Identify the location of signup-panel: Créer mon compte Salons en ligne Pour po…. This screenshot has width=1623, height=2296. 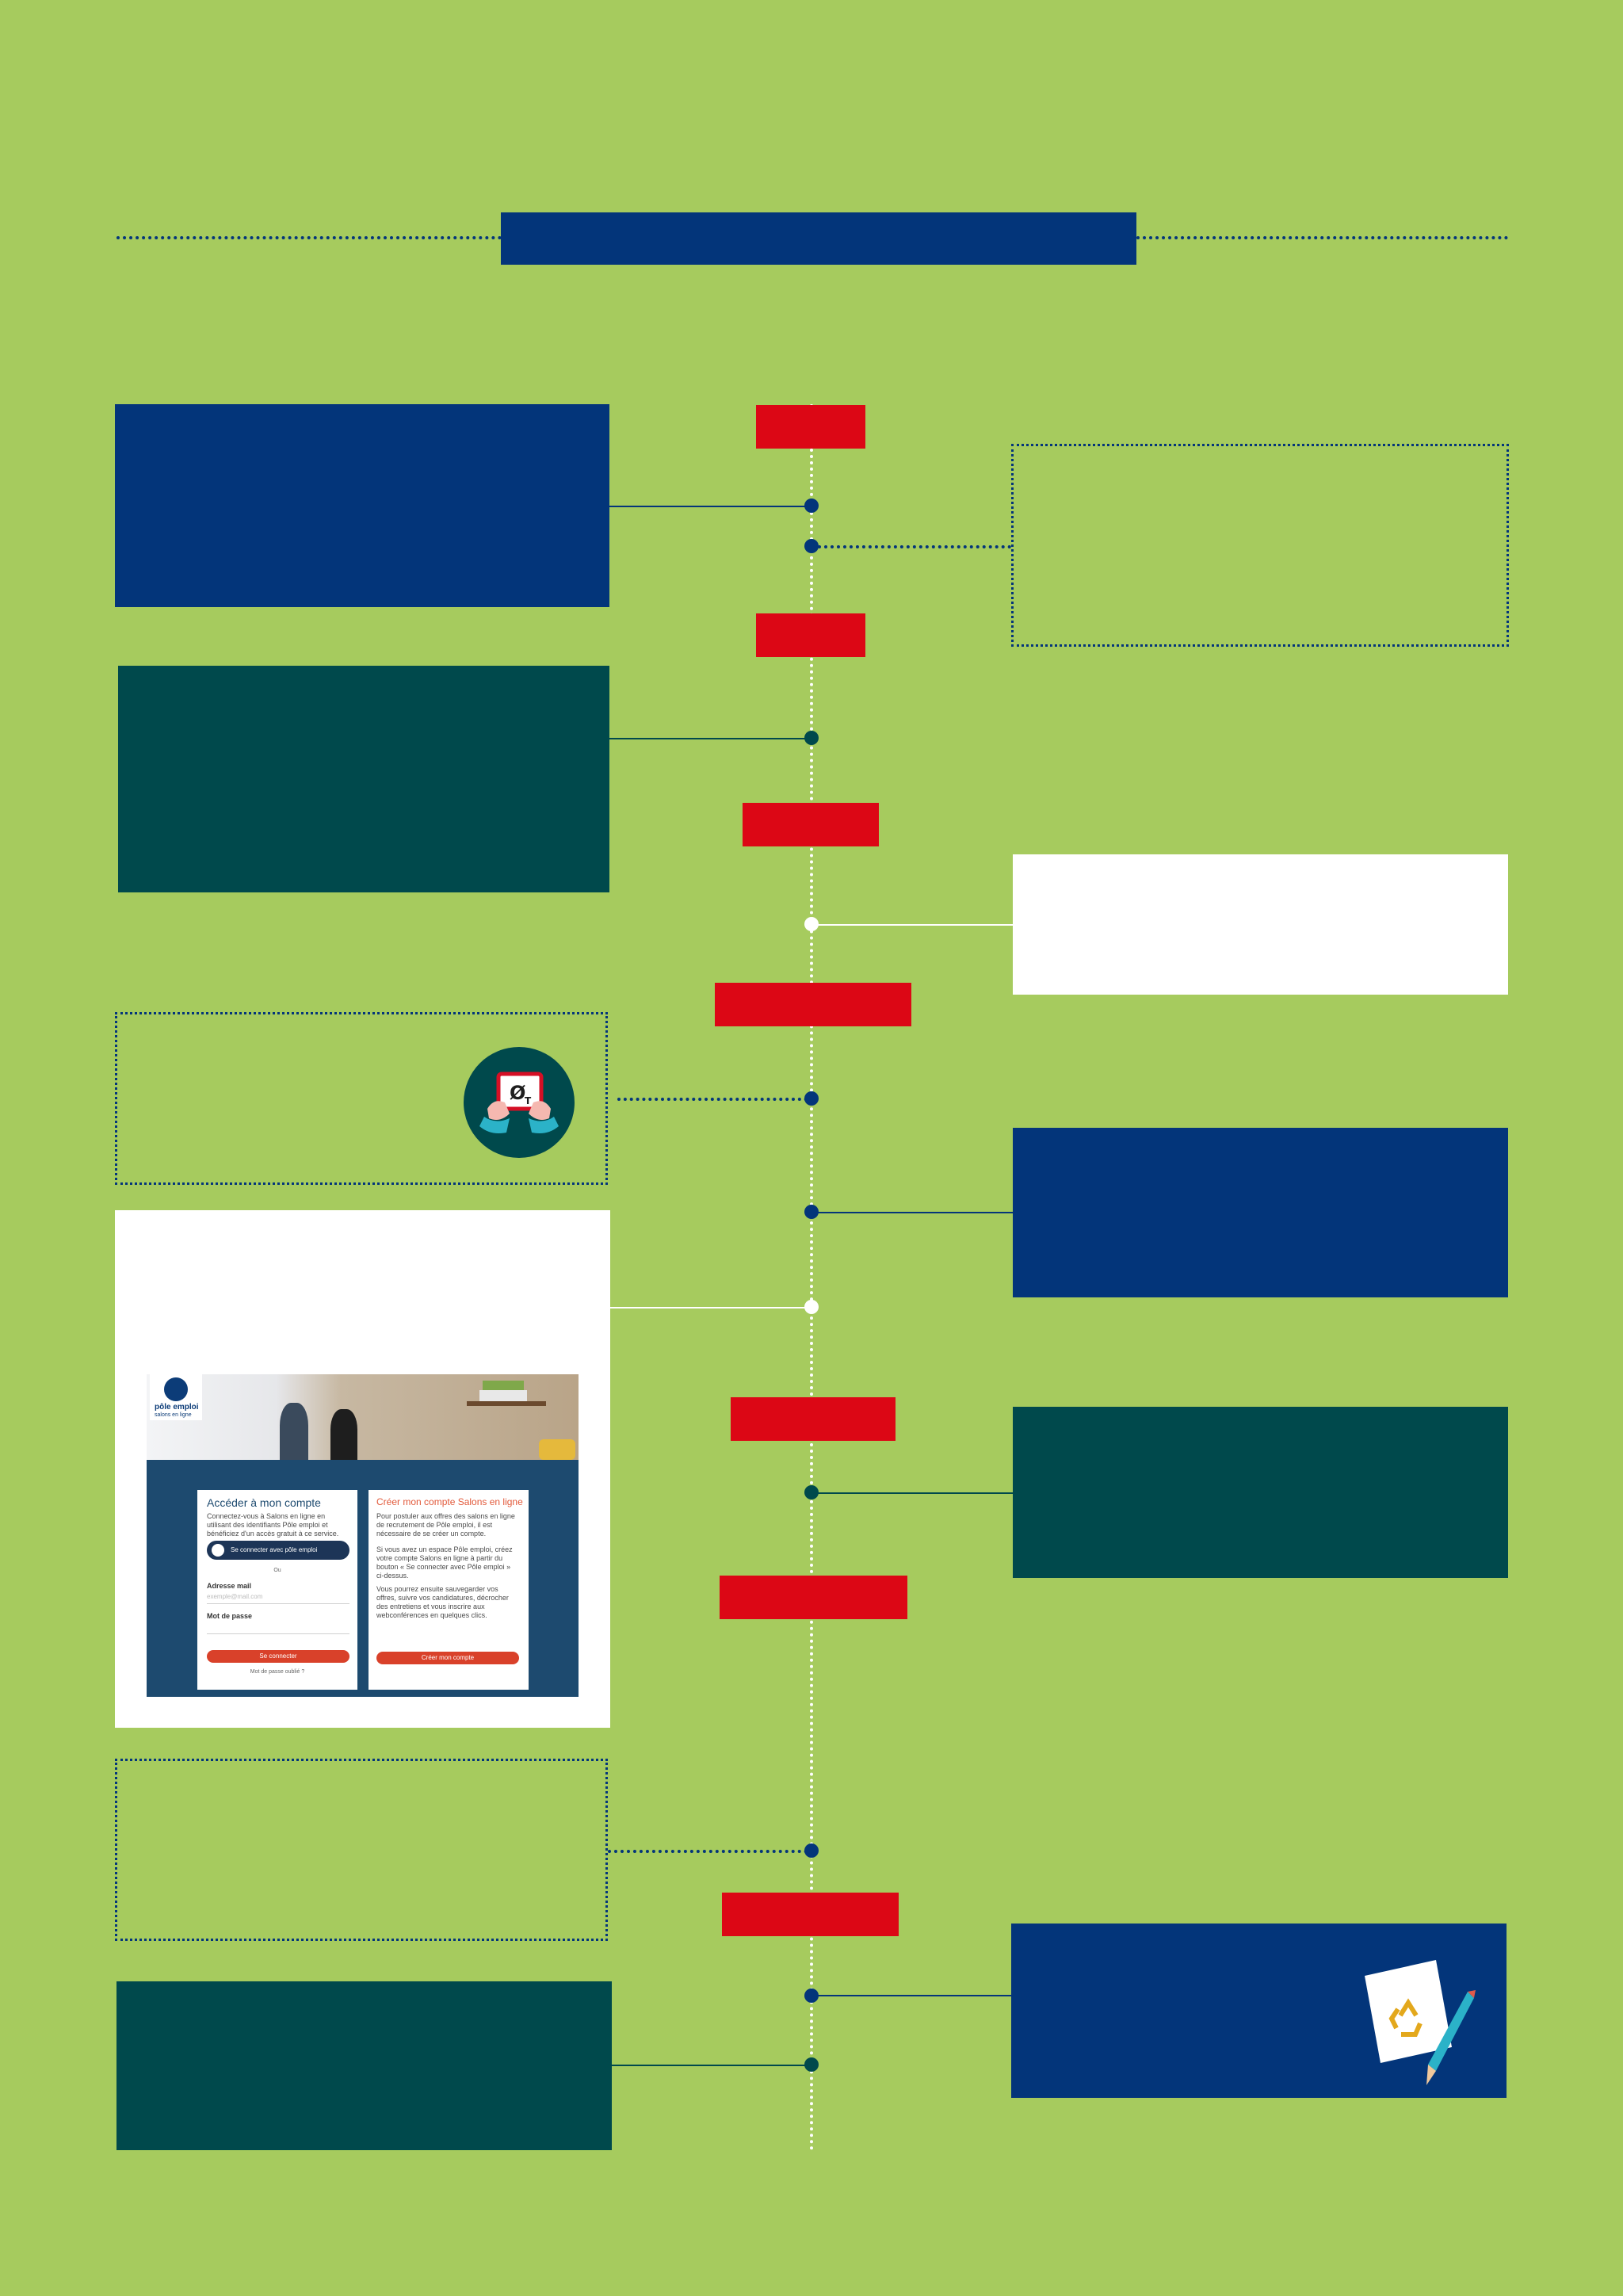
(449, 1590).